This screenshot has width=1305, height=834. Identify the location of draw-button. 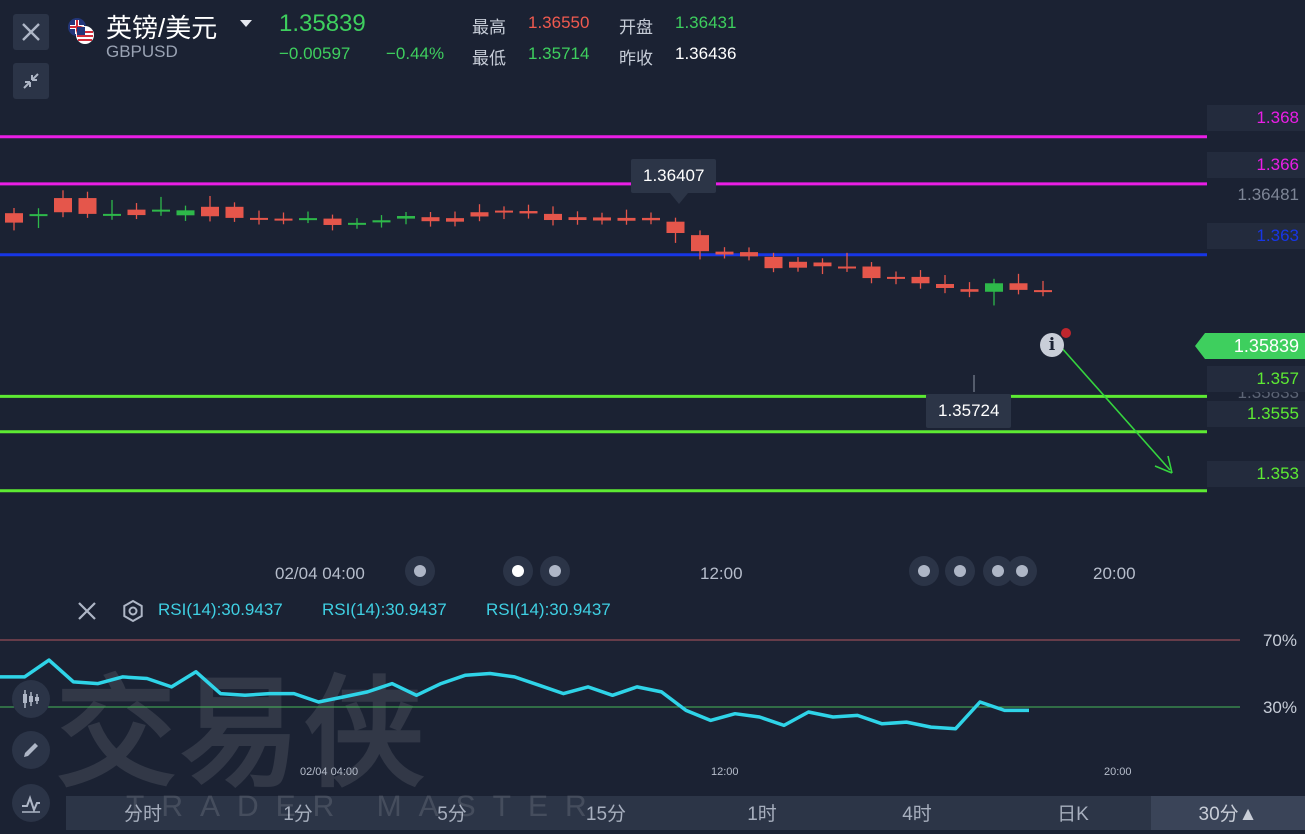
(31, 750).